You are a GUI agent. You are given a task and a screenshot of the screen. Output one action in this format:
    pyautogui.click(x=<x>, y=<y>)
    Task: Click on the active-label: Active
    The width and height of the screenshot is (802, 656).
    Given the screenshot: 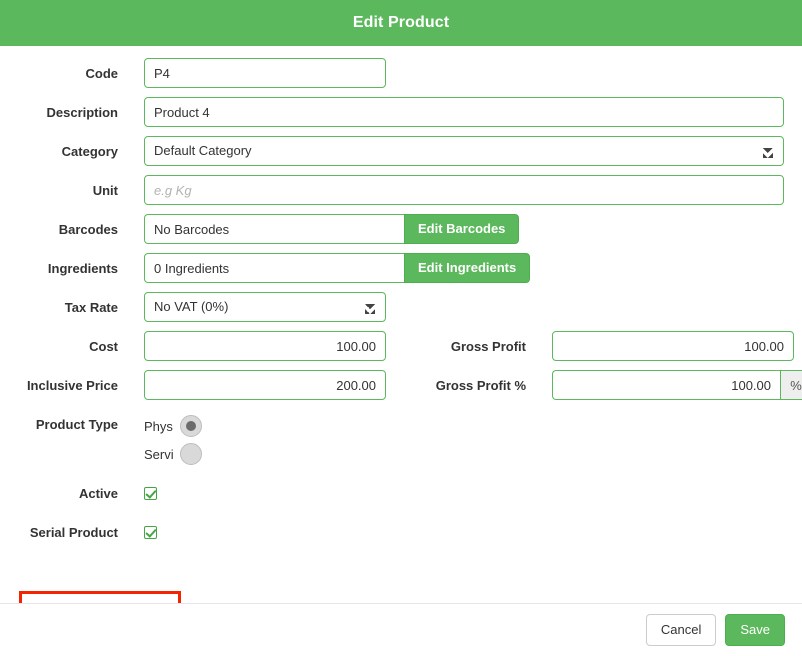 What is the action you would take?
    pyautogui.click(x=98, y=493)
    